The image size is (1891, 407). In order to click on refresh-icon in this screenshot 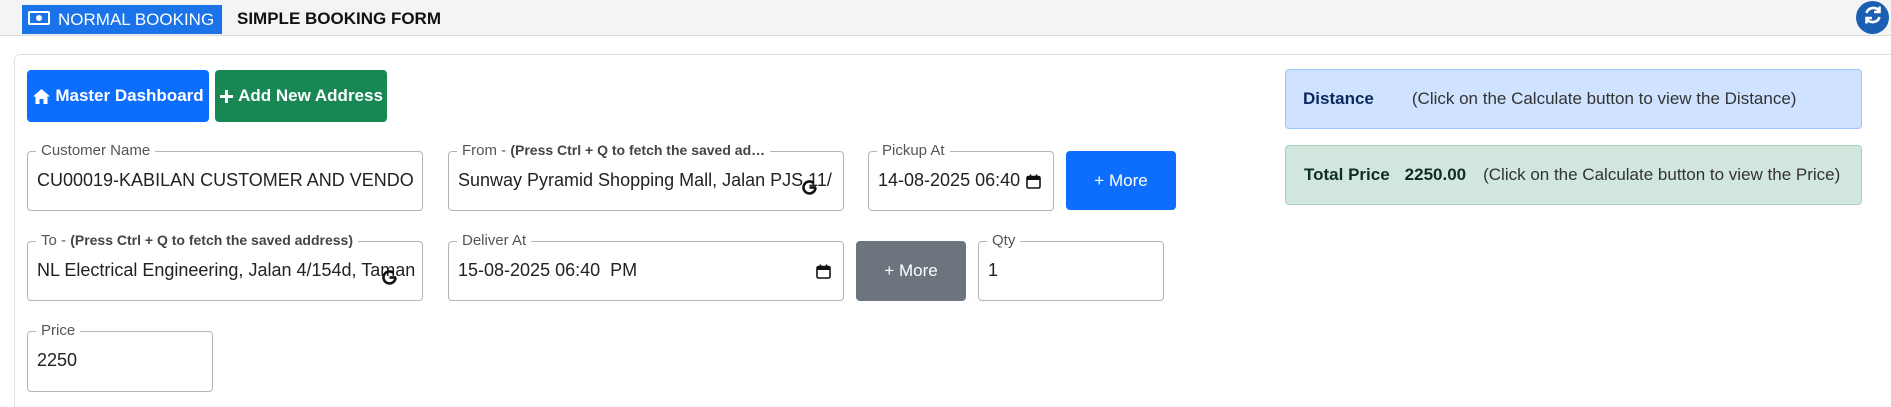, I will do `click(1873, 17)`.